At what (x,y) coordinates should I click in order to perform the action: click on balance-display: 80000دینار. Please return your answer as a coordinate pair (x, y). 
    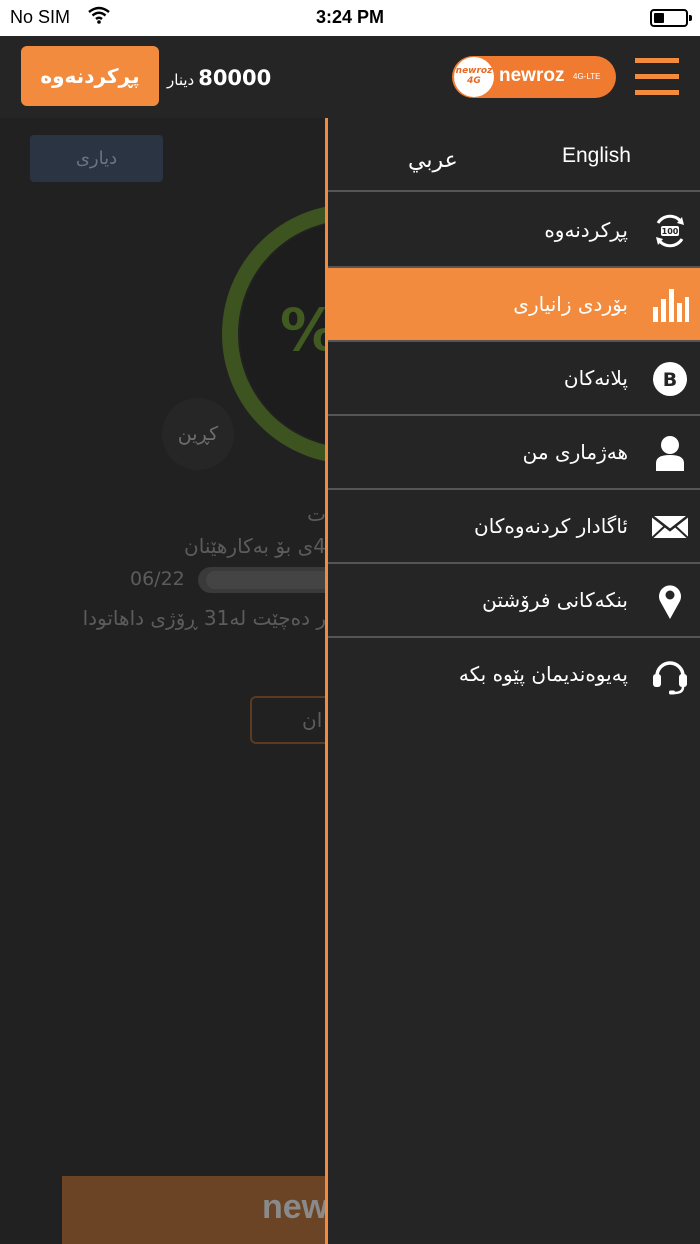
    Looking at the image, I should click on (219, 78).